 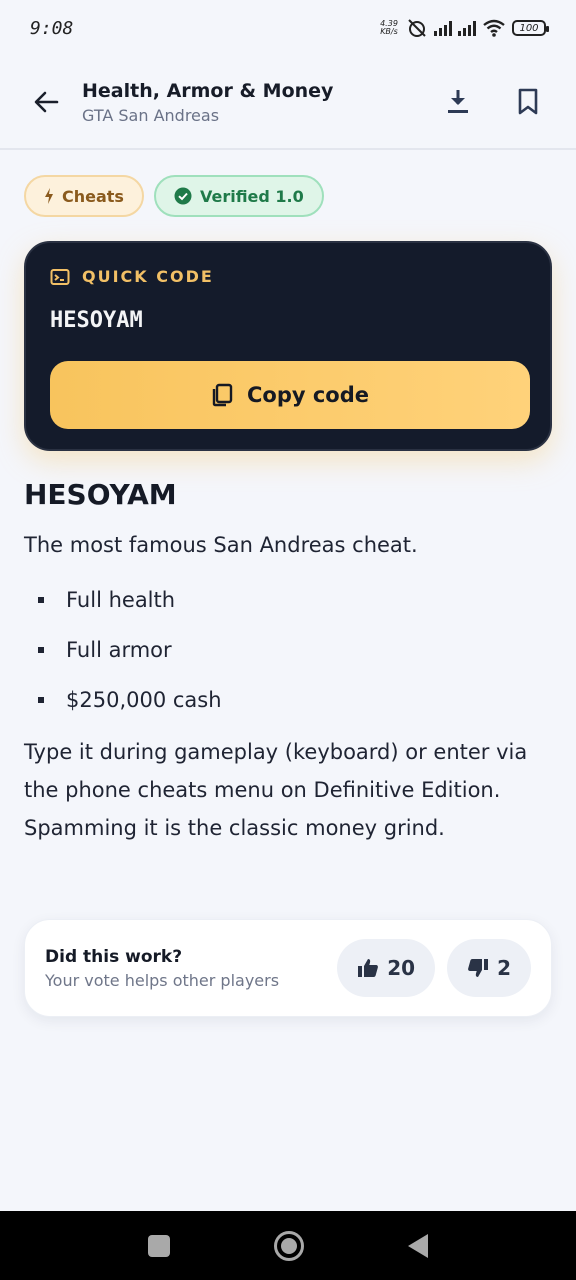 I want to click on status-icons: 4.39 KB/s 100, so click(x=463, y=28).